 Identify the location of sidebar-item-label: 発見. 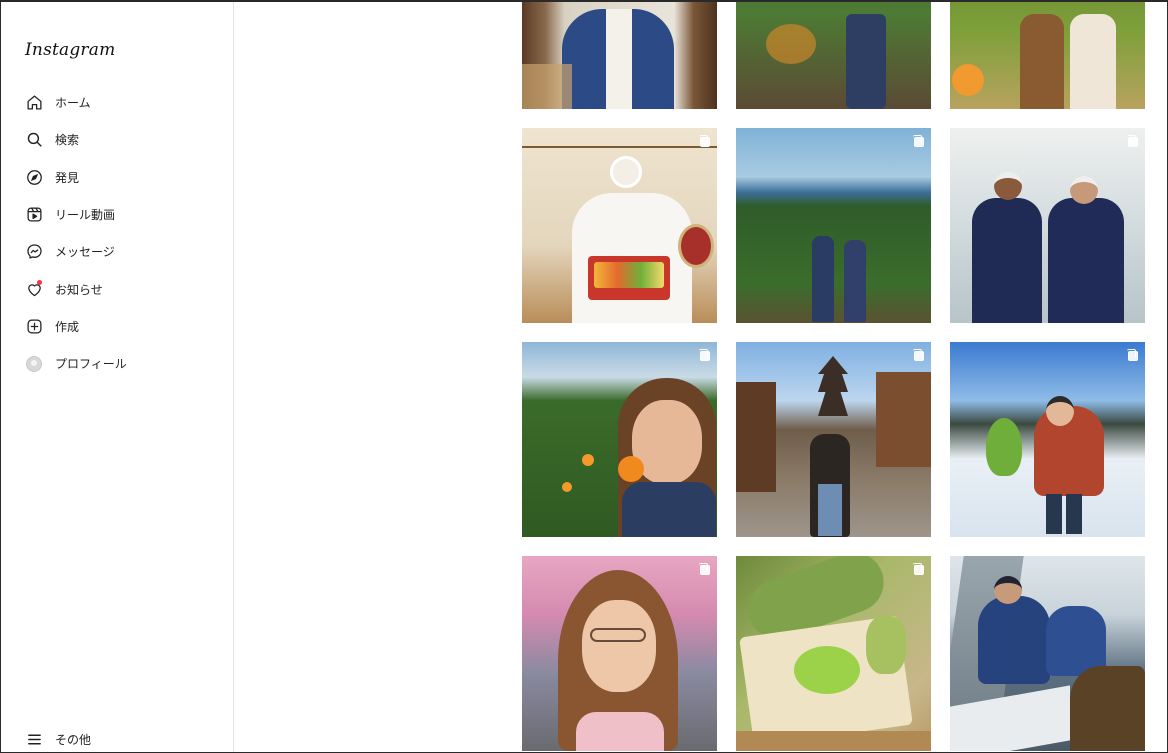
(67, 177).